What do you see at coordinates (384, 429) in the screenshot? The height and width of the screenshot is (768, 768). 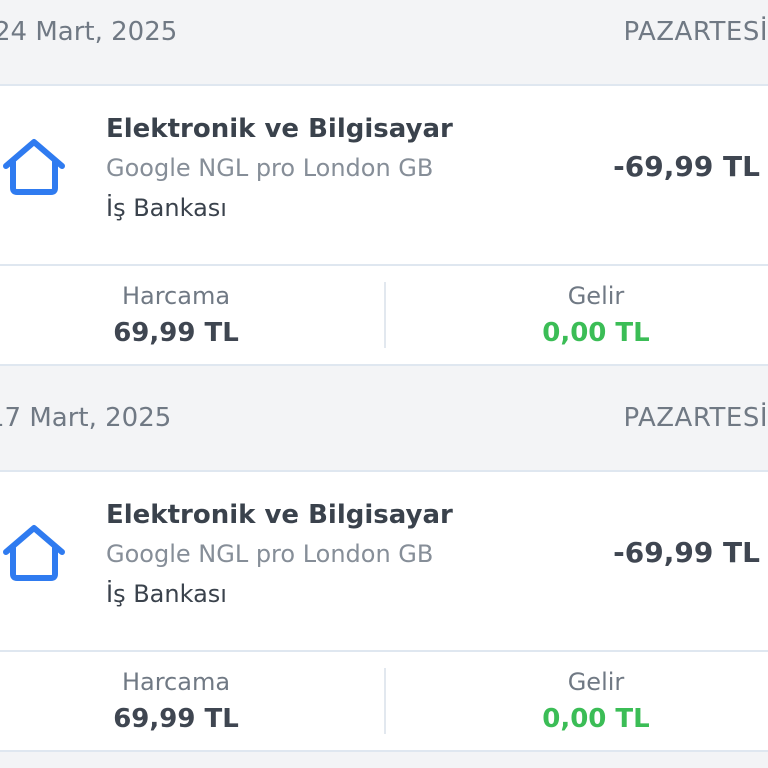 I see `date-header: 17 Mart, 2025 PAZARTESİ` at bounding box center [384, 429].